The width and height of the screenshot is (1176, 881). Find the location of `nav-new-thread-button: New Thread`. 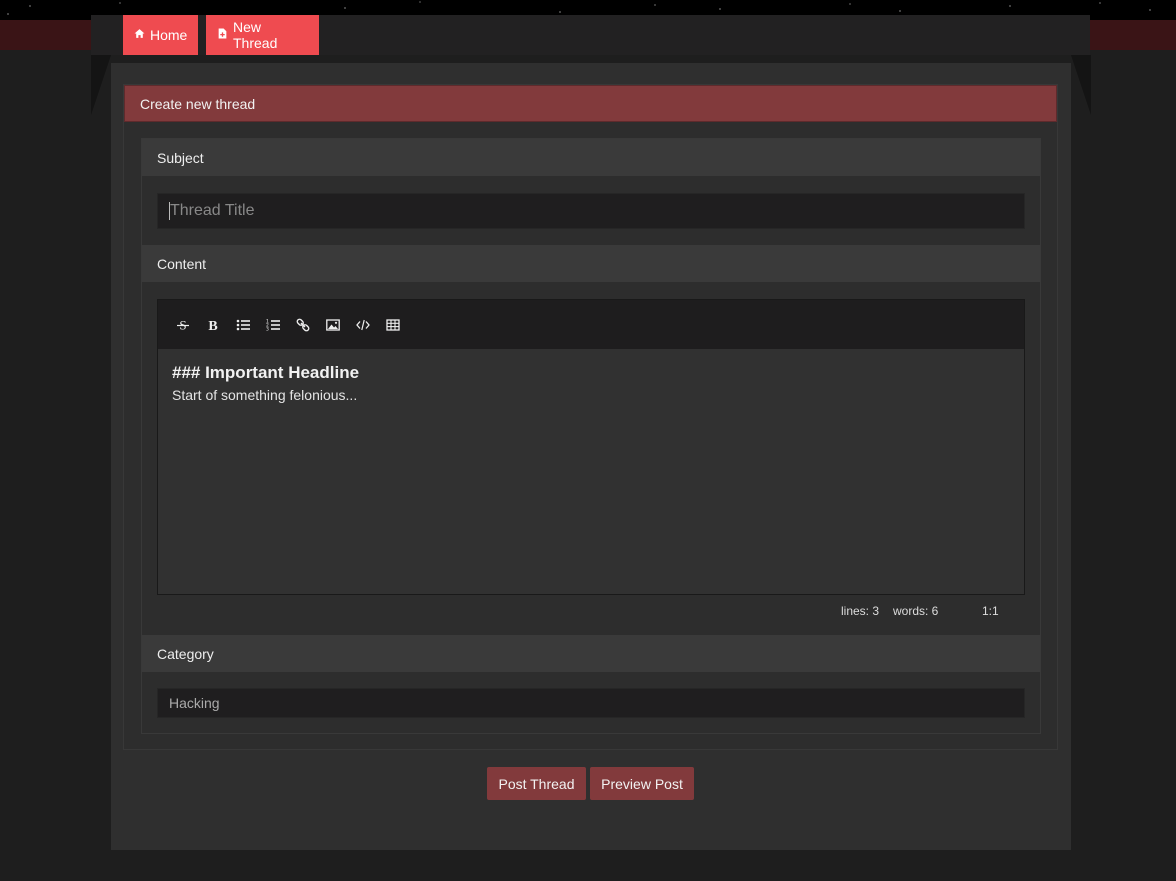

nav-new-thread-button: New Thread is located at coordinates (262, 35).